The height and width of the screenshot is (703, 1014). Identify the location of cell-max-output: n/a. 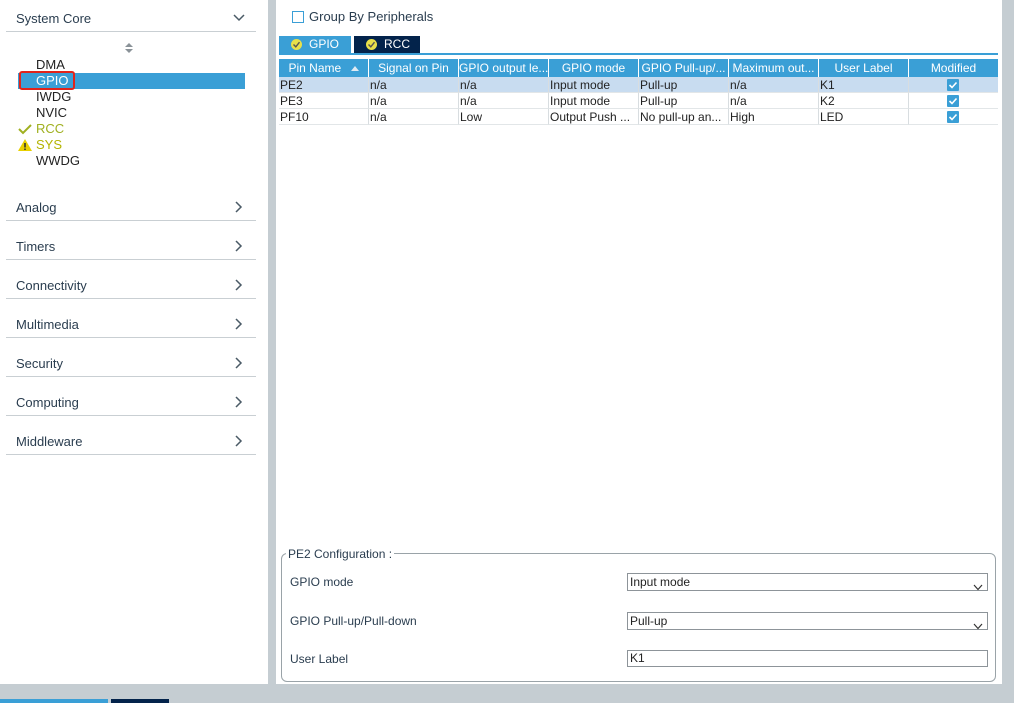
(774, 85).